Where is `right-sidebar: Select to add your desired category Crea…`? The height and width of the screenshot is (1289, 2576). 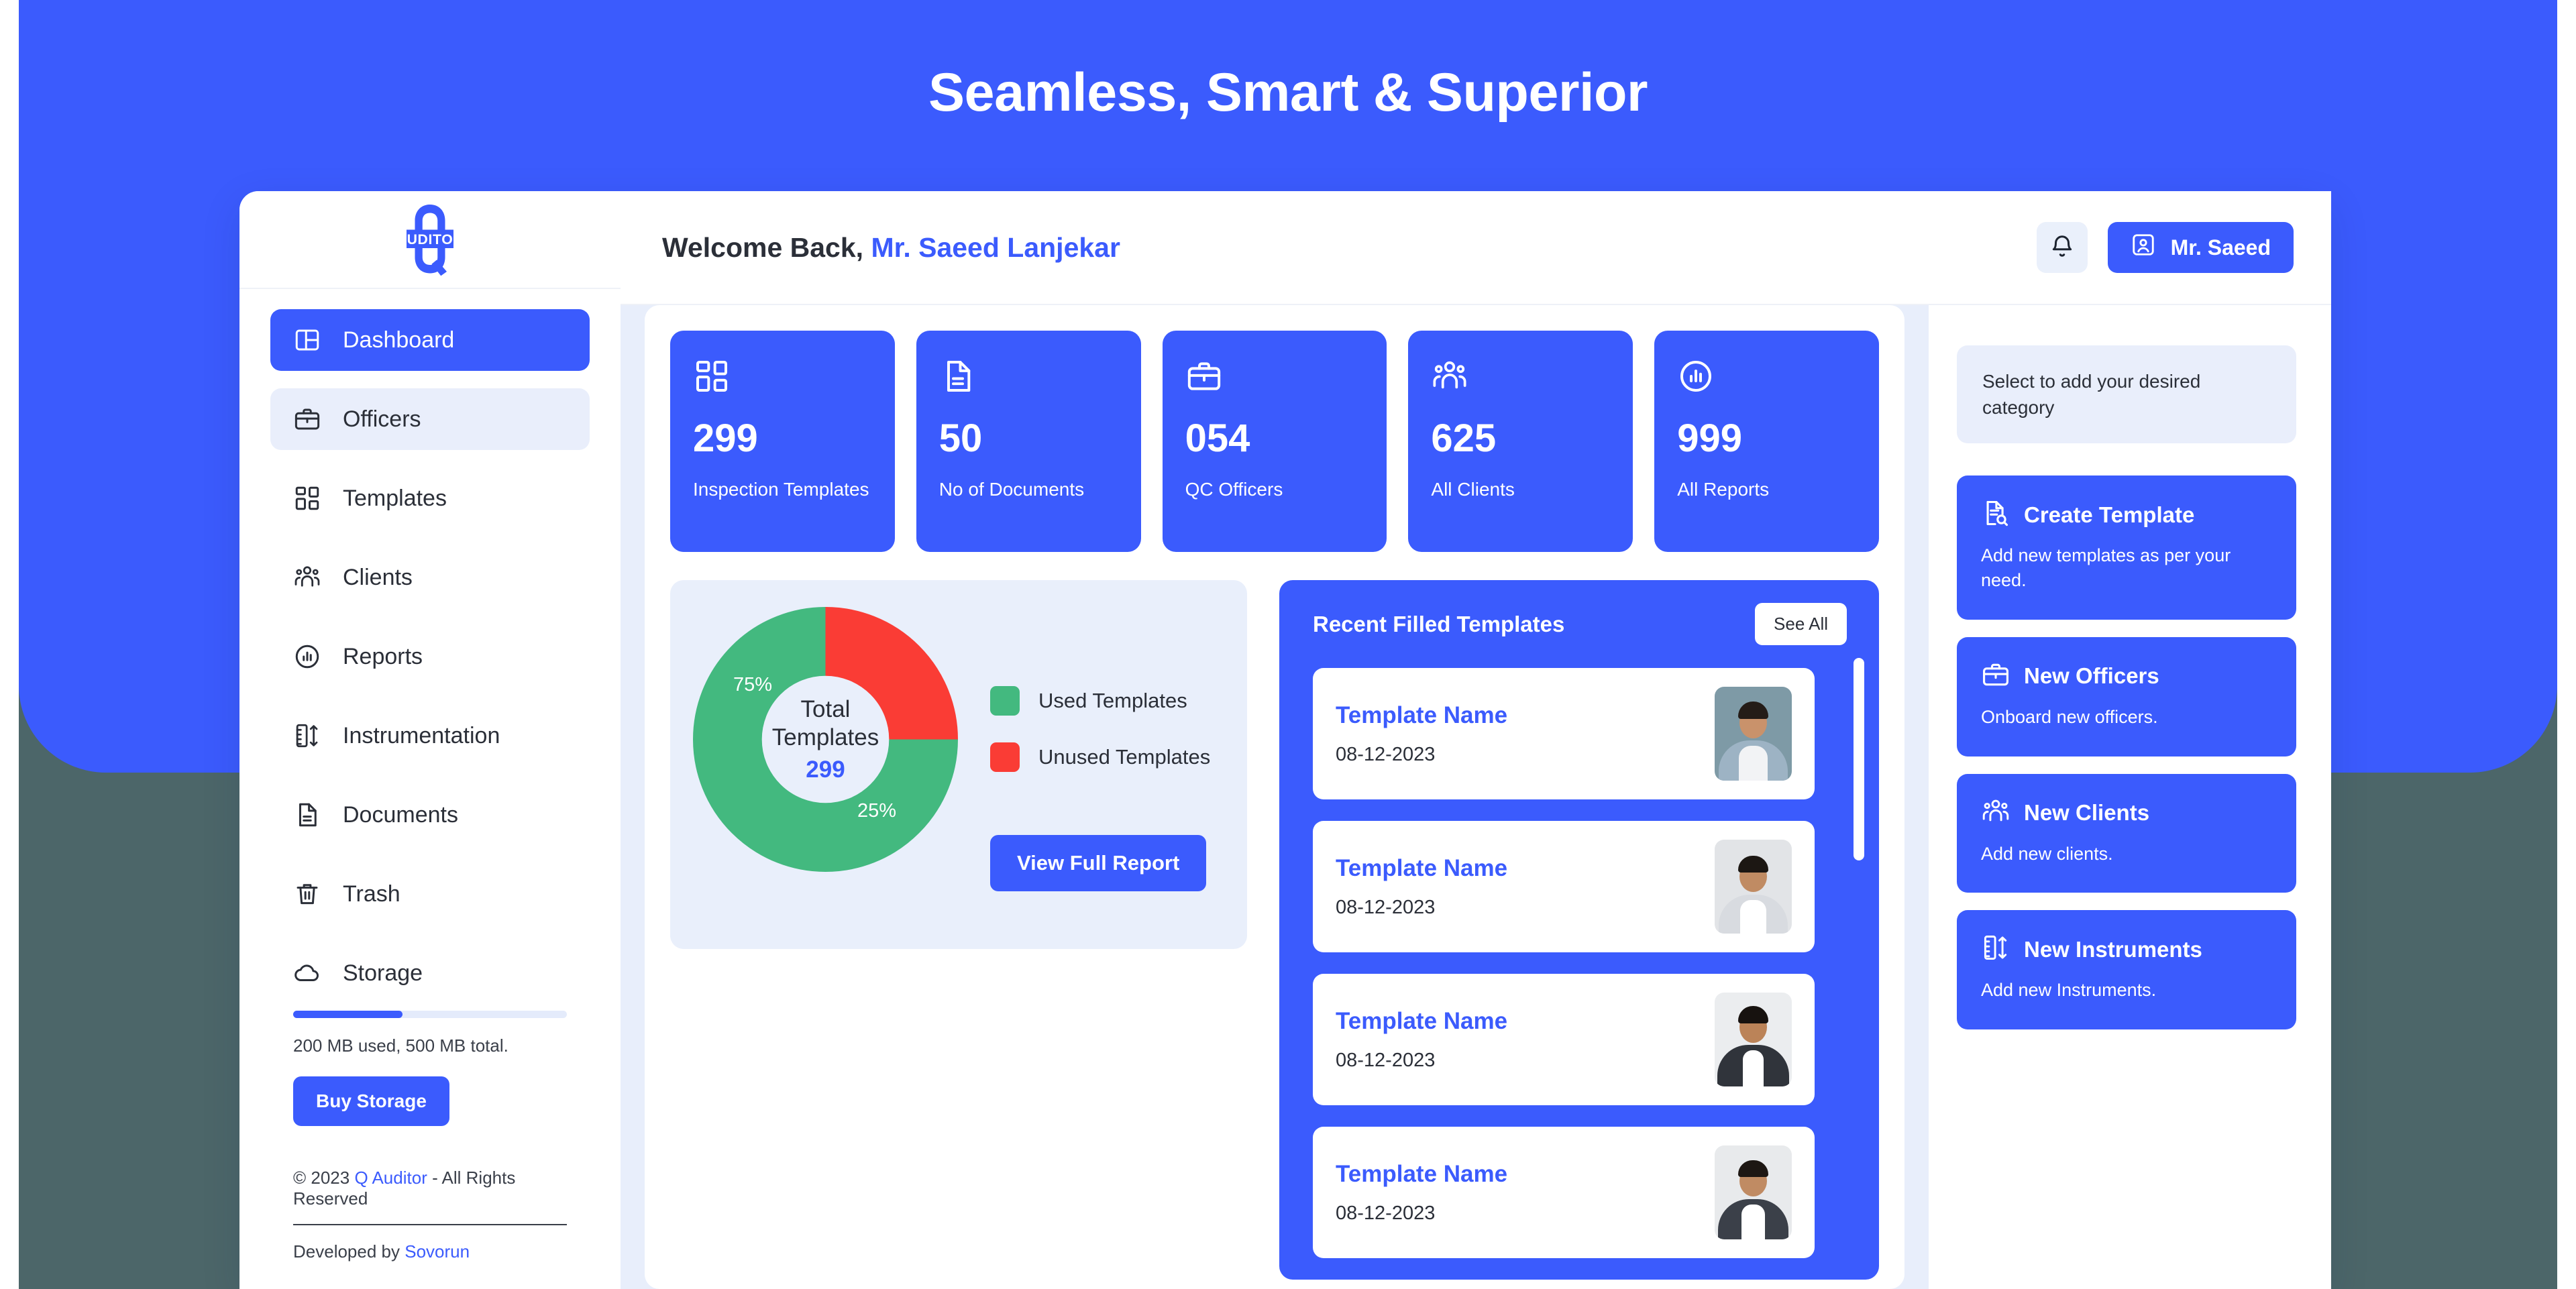 right-sidebar: Select to add your desired category Crea… is located at coordinates (2130, 740).